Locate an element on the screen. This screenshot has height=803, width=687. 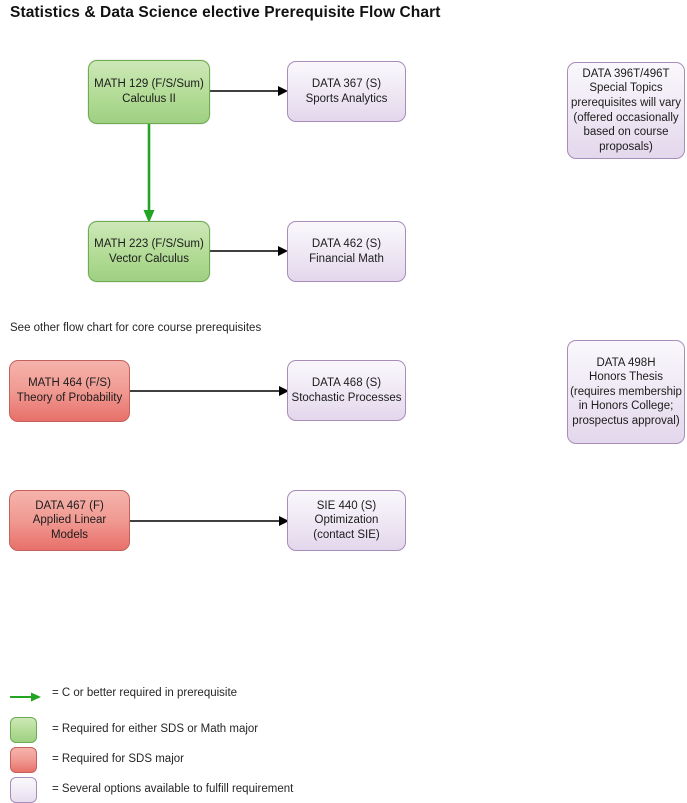
node-data-396t-line-2: Special Topics is located at coordinates (626, 88).